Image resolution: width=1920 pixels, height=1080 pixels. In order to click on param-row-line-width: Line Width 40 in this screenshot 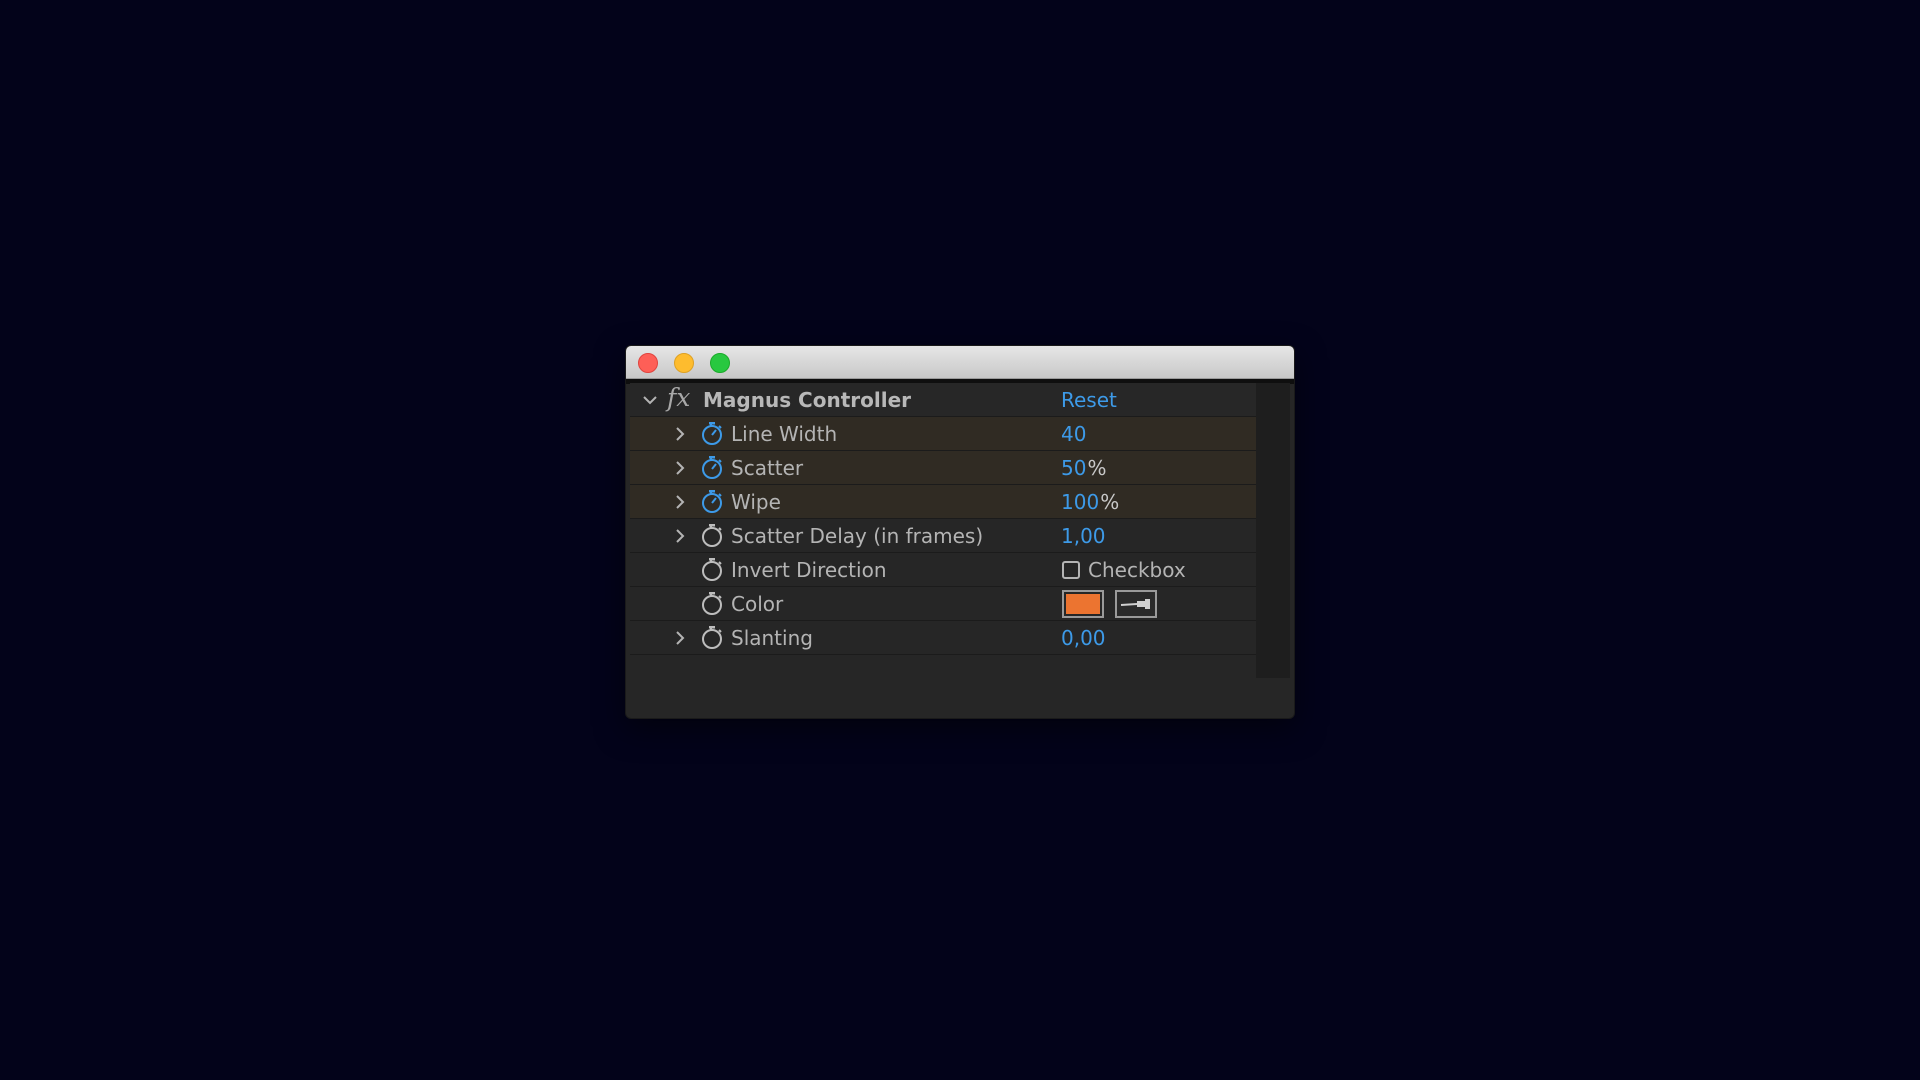, I will do `click(943, 434)`.